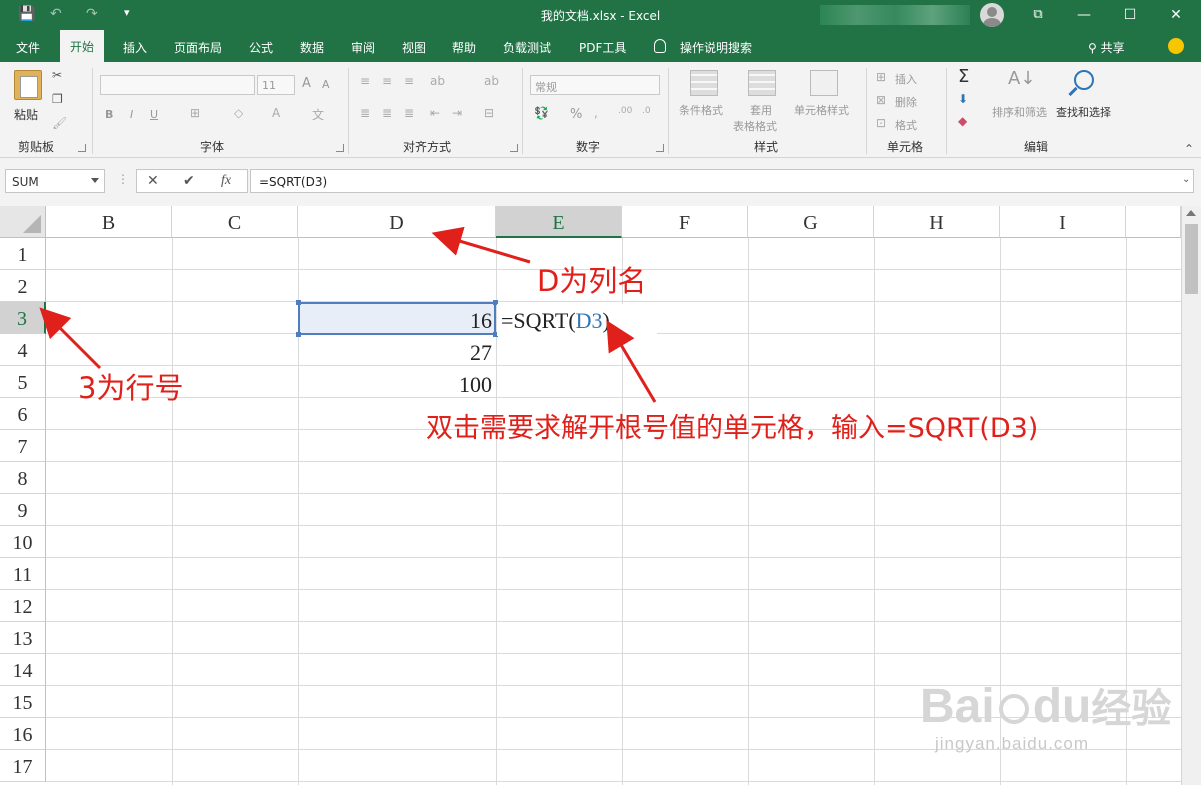  What do you see at coordinates (481, 245) in the screenshot?
I see `arrow-to-column-d` at bounding box center [481, 245].